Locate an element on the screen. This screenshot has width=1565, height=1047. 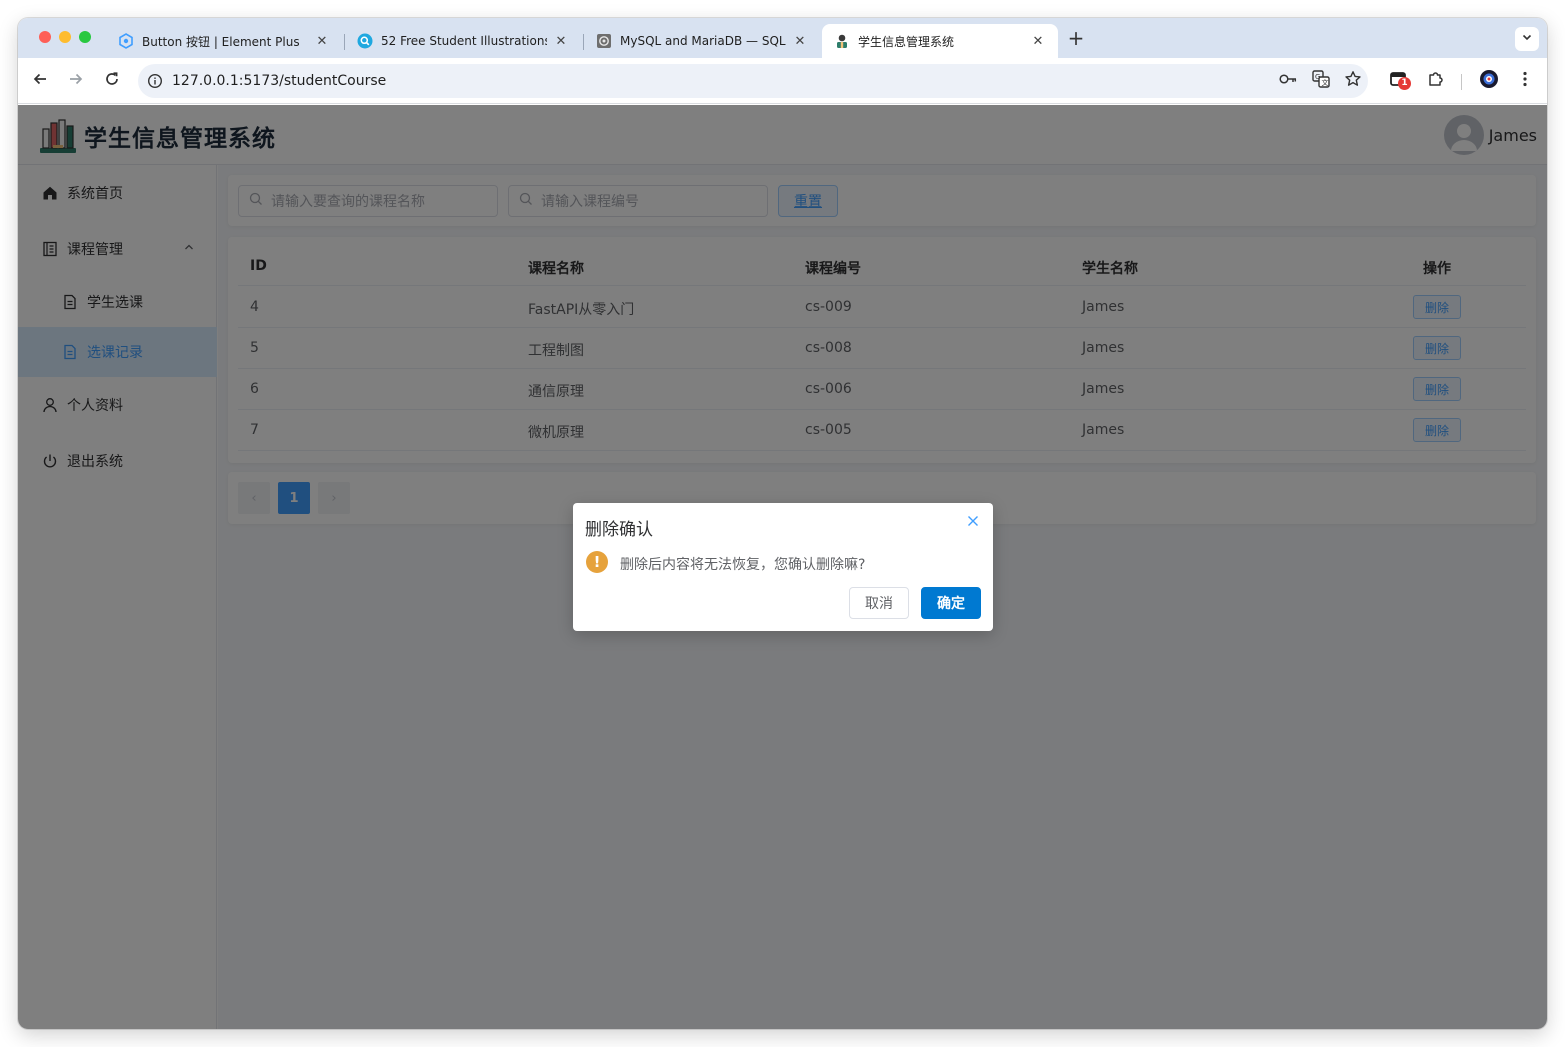
puzzle-icon is located at coordinates (1436, 81).